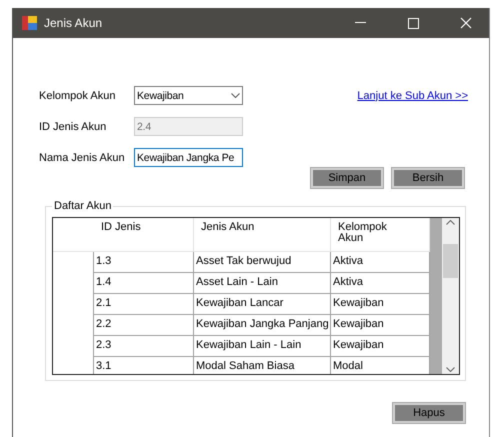 The image size is (492, 437). I want to click on table-cell: 2.2, so click(144, 325).